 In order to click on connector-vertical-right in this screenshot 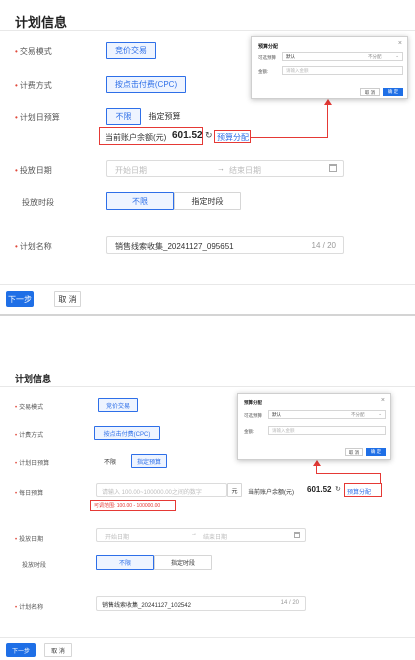, I will do `click(381, 478)`.